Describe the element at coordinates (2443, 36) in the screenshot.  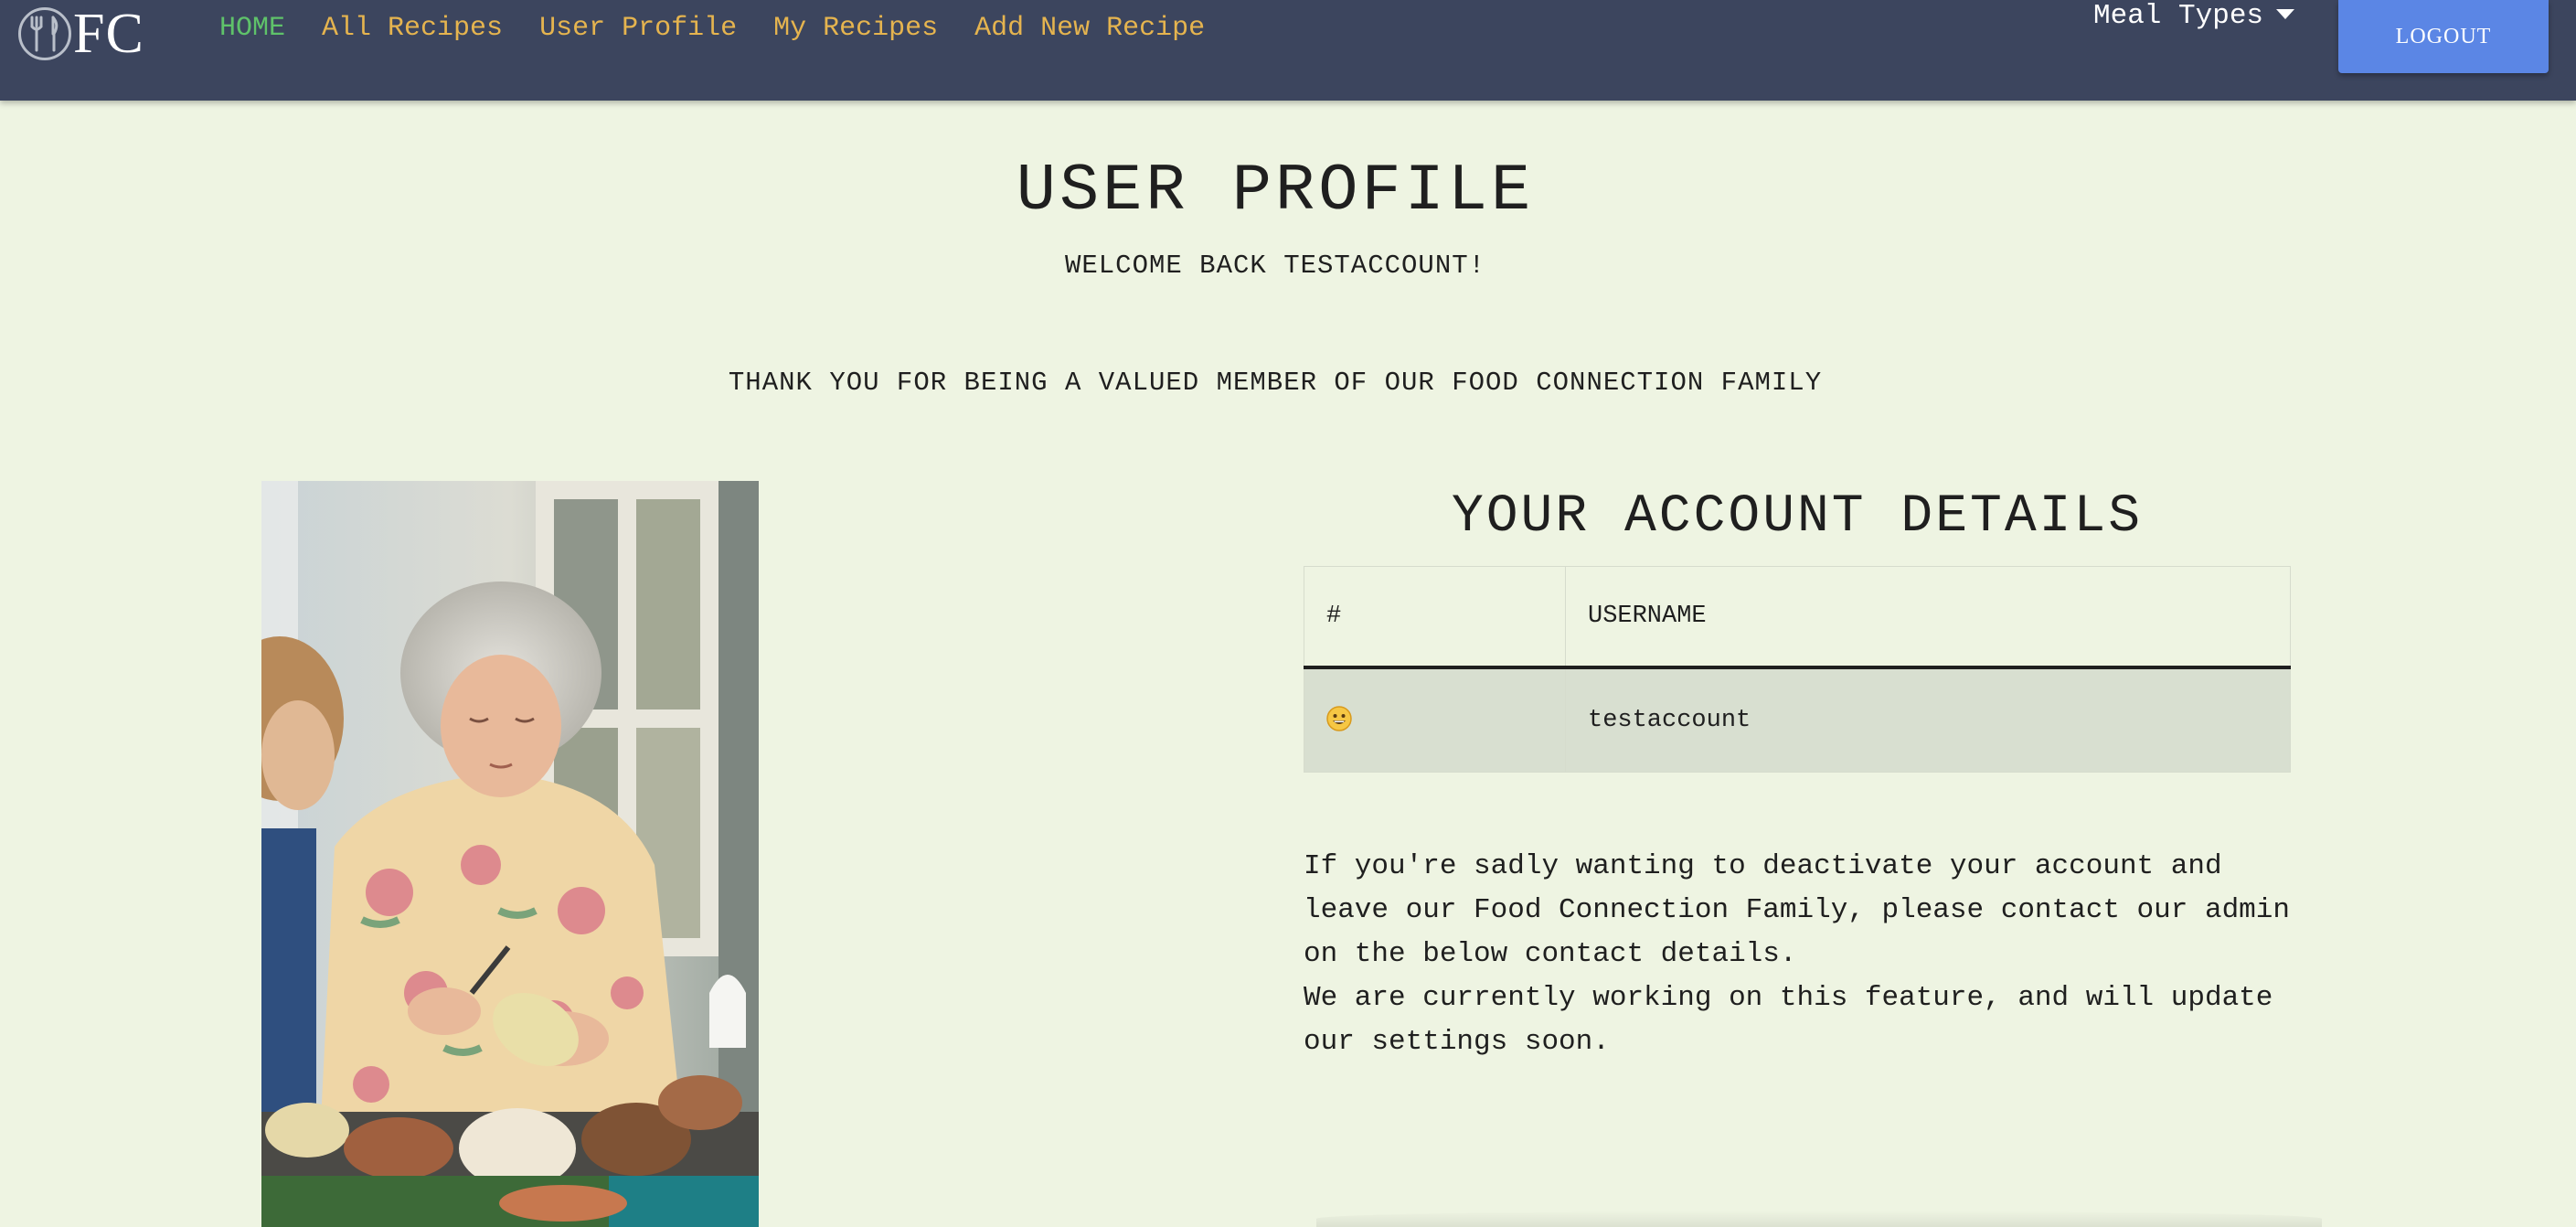
I see `logout-button: LOGOUT` at that location.